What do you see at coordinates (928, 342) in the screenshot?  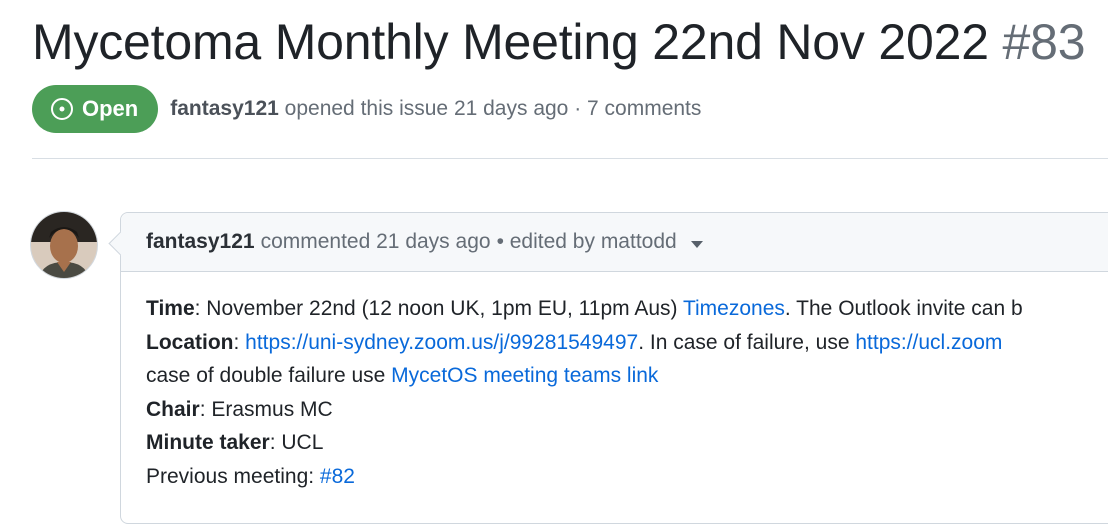 I see `ucl-zoom-link: https://ucl.zoom` at bounding box center [928, 342].